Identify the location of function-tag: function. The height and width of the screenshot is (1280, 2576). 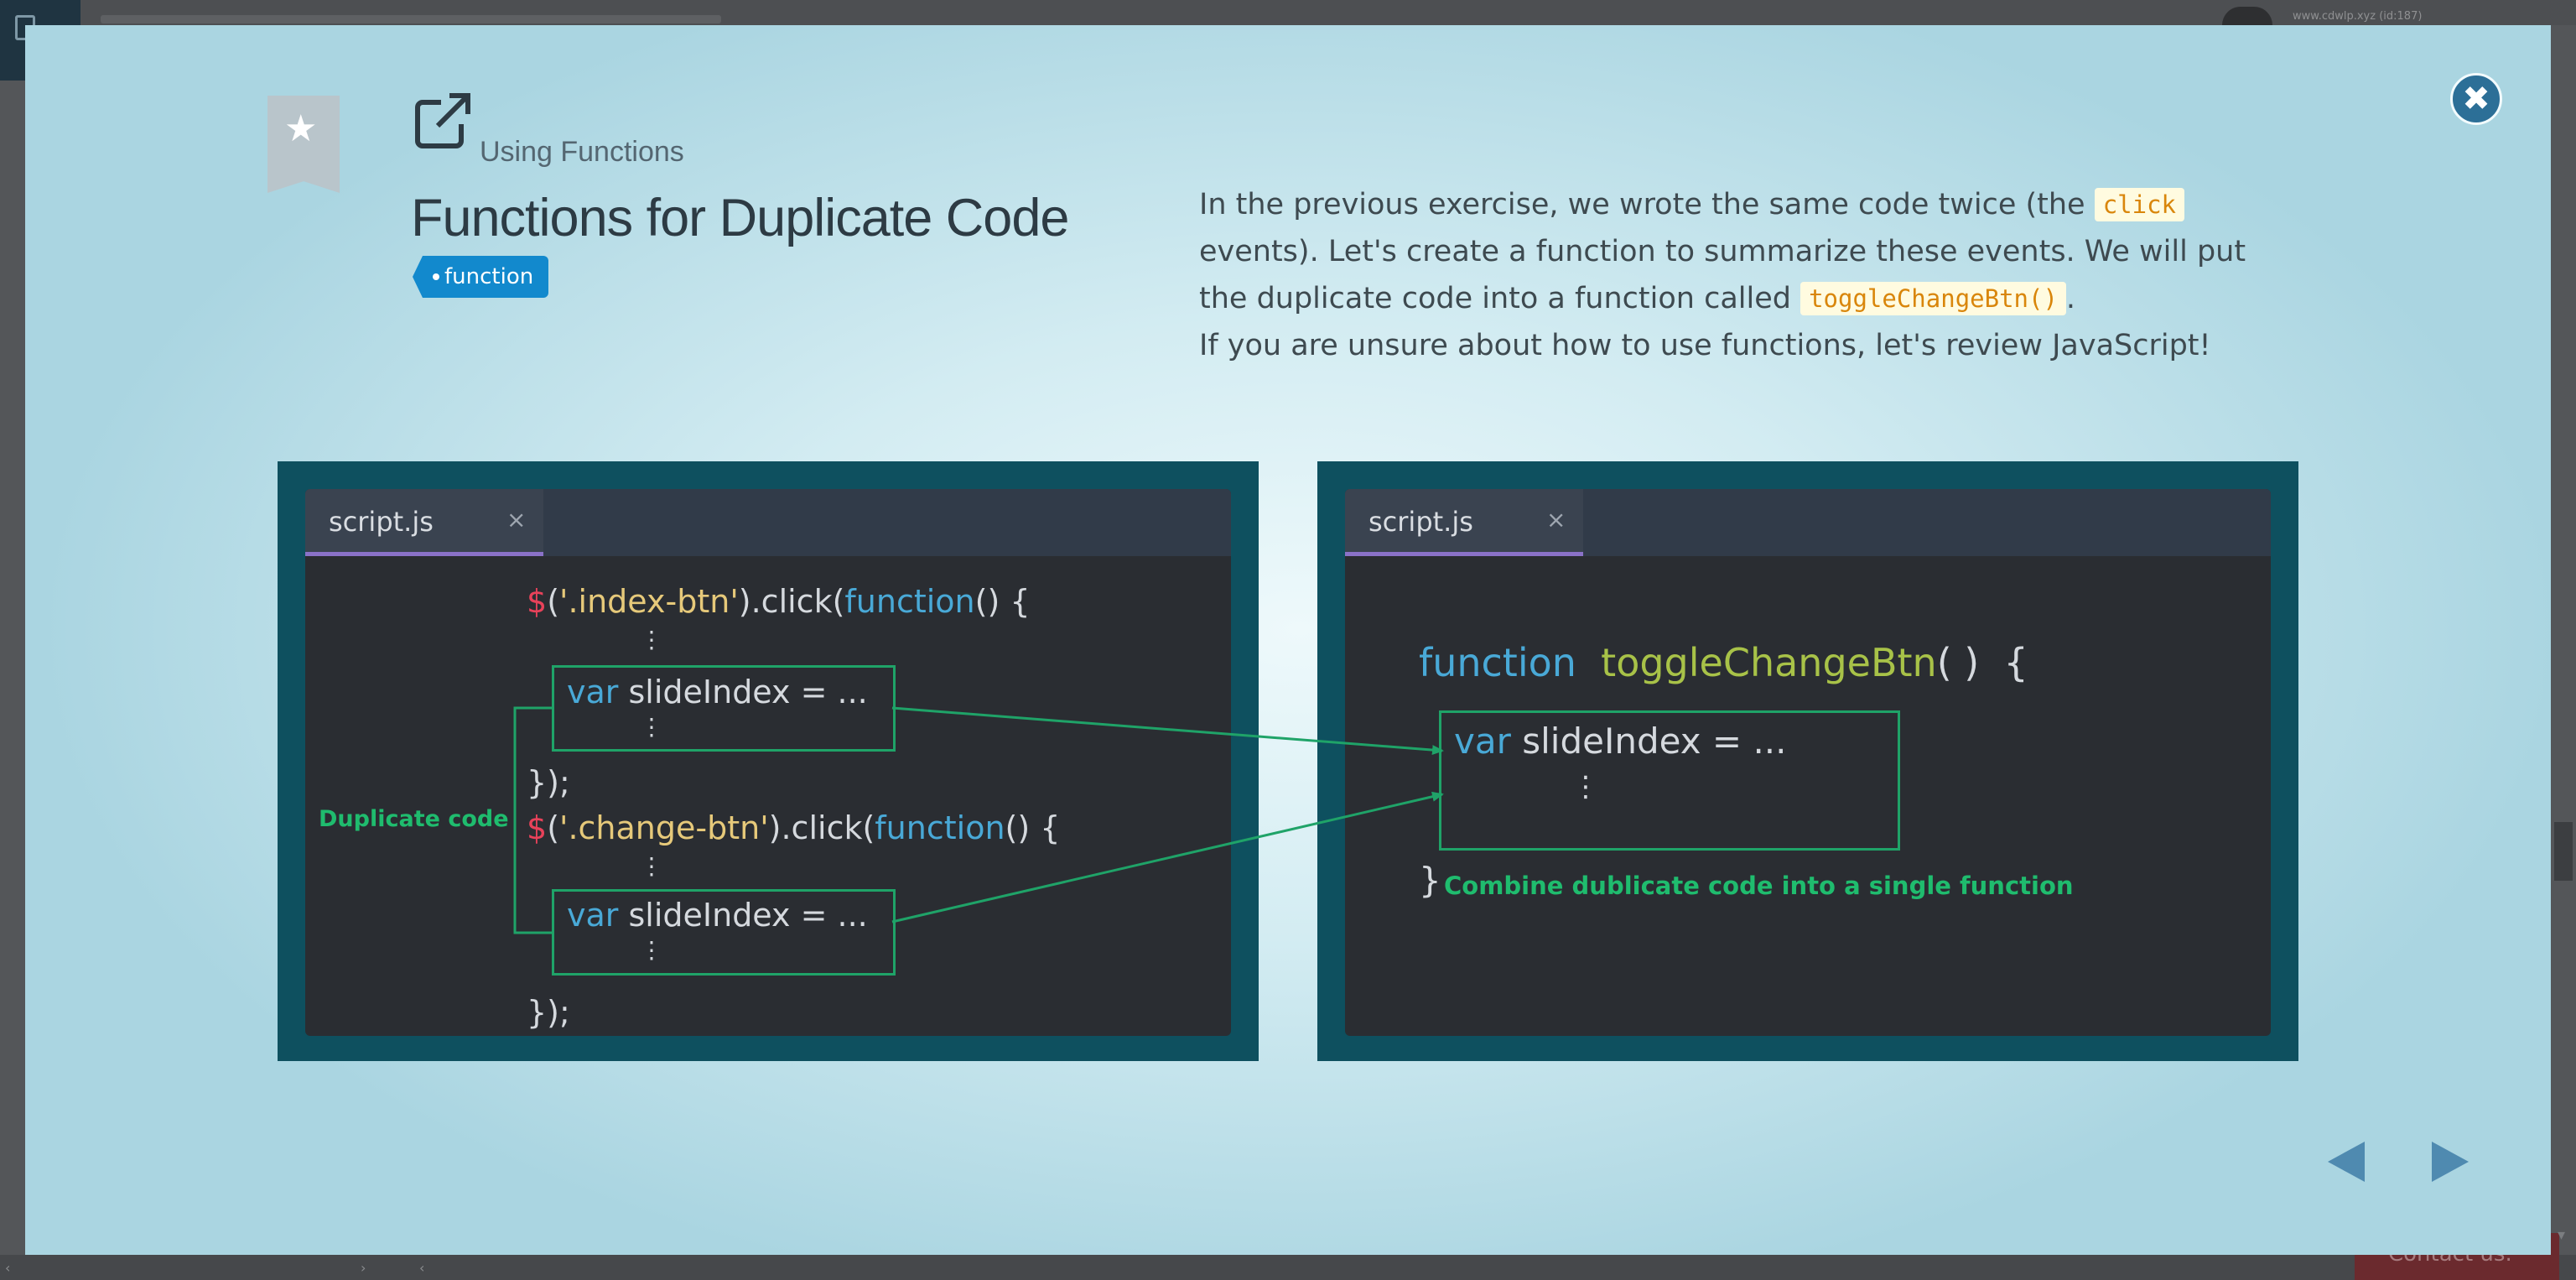
(481, 277).